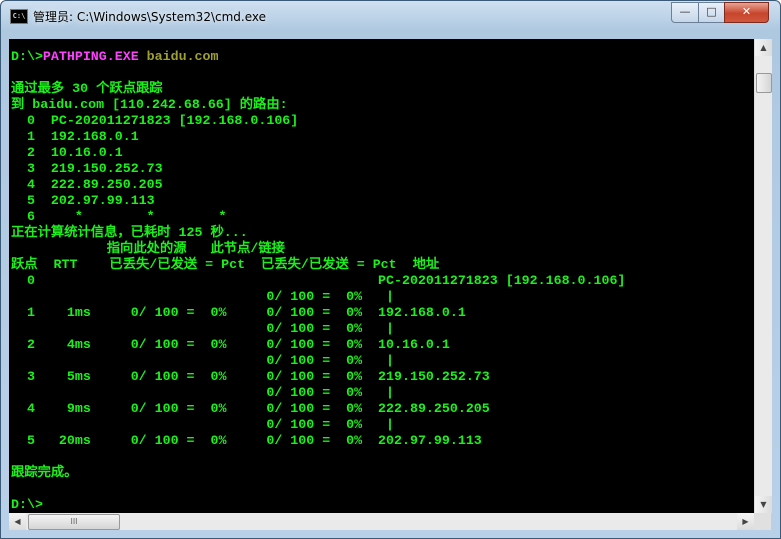 This screenshot has width=781, height=539. Describe the element at coordinates (746, 12) in the screenshot. I see `close-button: ✕` at that location.